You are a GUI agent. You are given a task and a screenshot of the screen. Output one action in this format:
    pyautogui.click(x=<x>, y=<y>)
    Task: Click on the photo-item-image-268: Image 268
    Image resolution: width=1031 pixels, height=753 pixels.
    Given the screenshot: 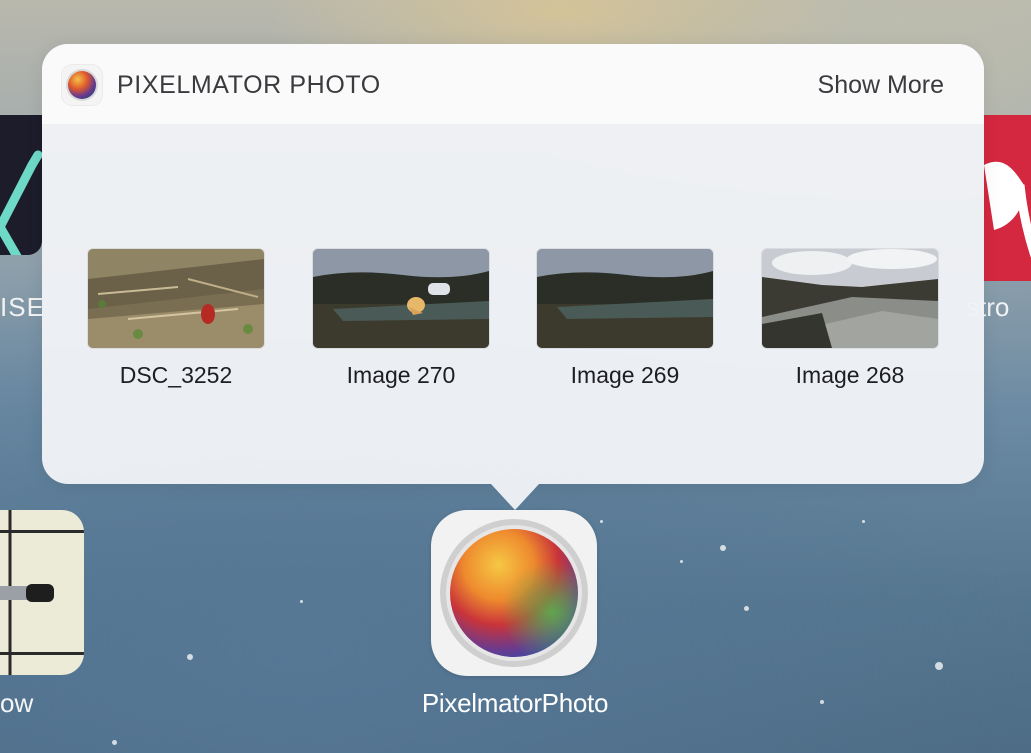 What is the action you would take?
    pyautogui.click(x=850, y=319)
    